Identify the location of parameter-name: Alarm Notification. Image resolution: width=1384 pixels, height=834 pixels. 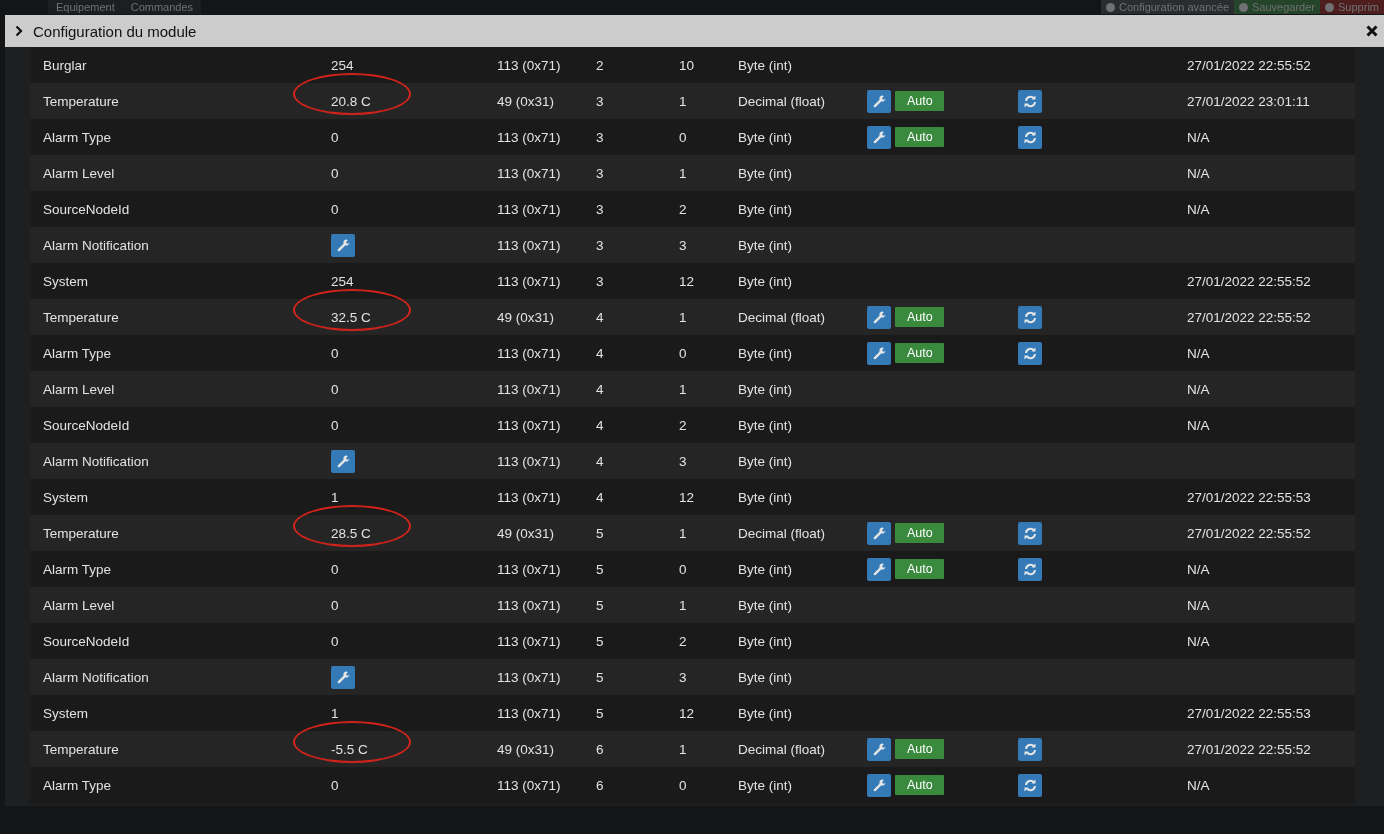
(96, 245).